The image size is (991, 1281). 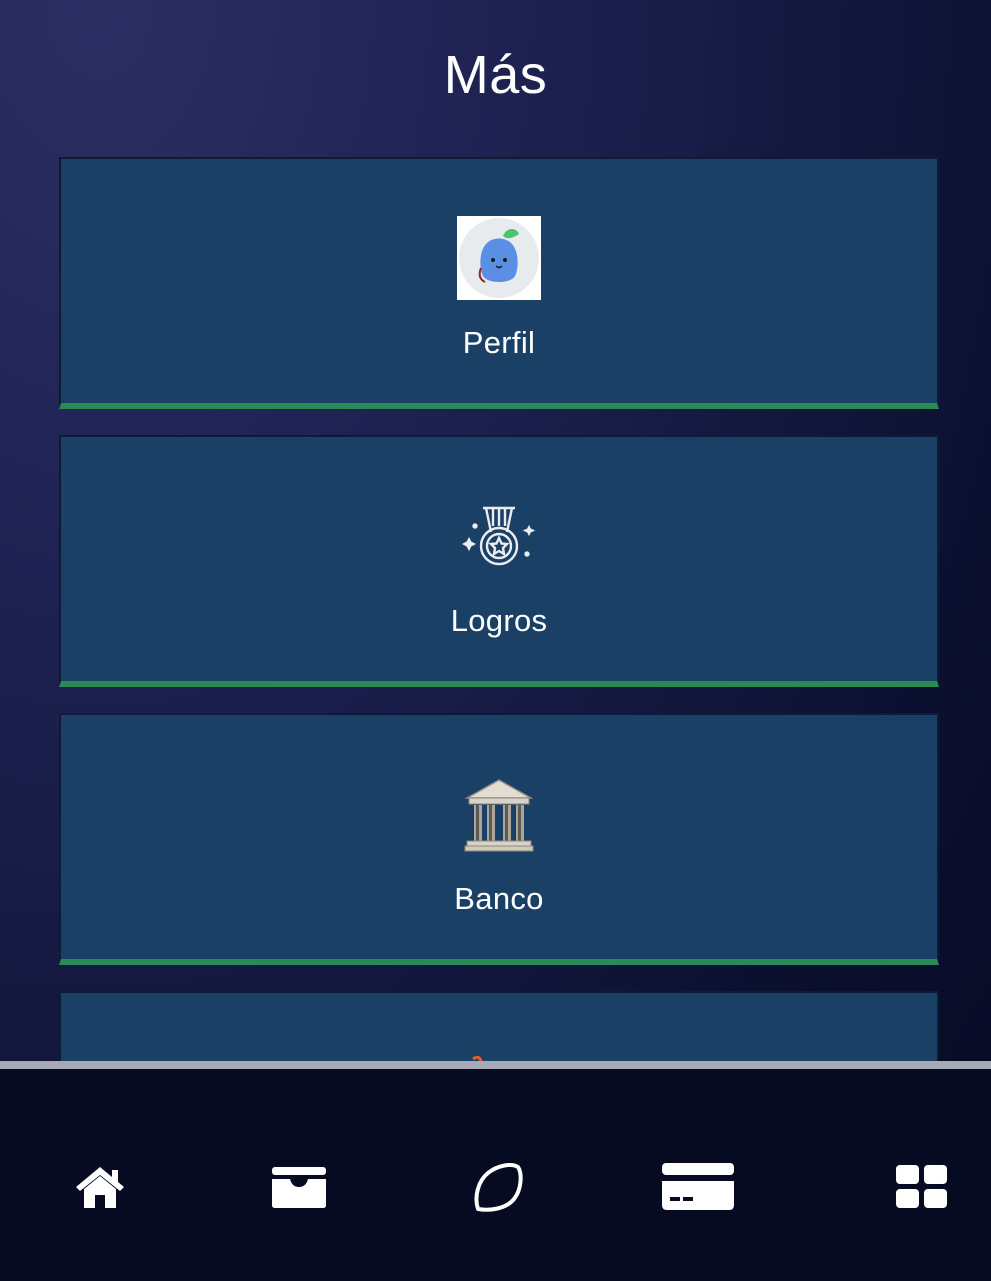 I want to click on leaf-icon, so click(x=498, y=1187).